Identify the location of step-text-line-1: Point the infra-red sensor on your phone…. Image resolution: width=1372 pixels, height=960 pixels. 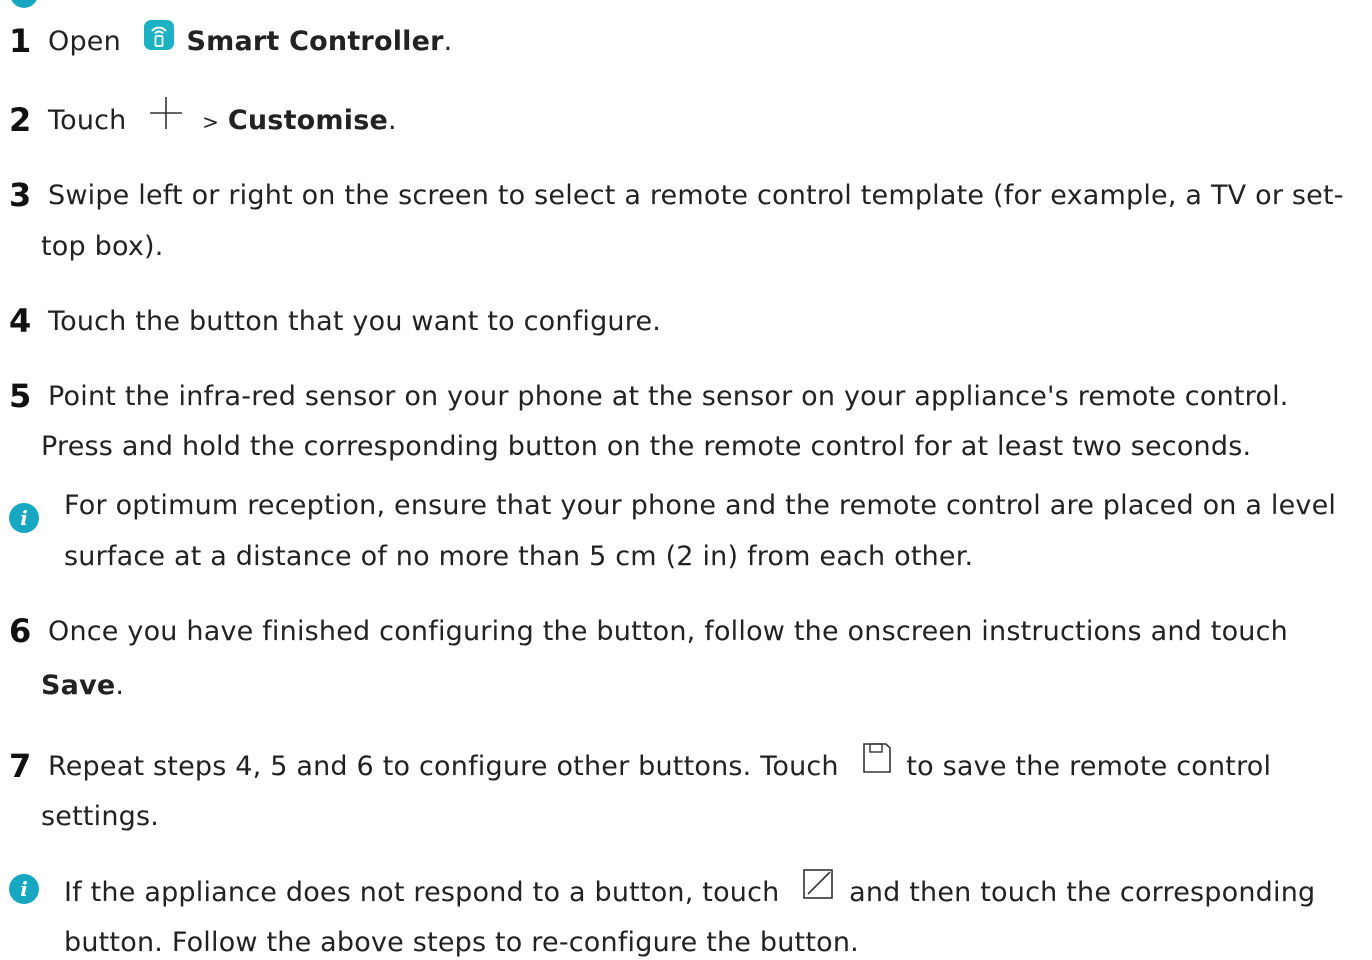
(668, 396).